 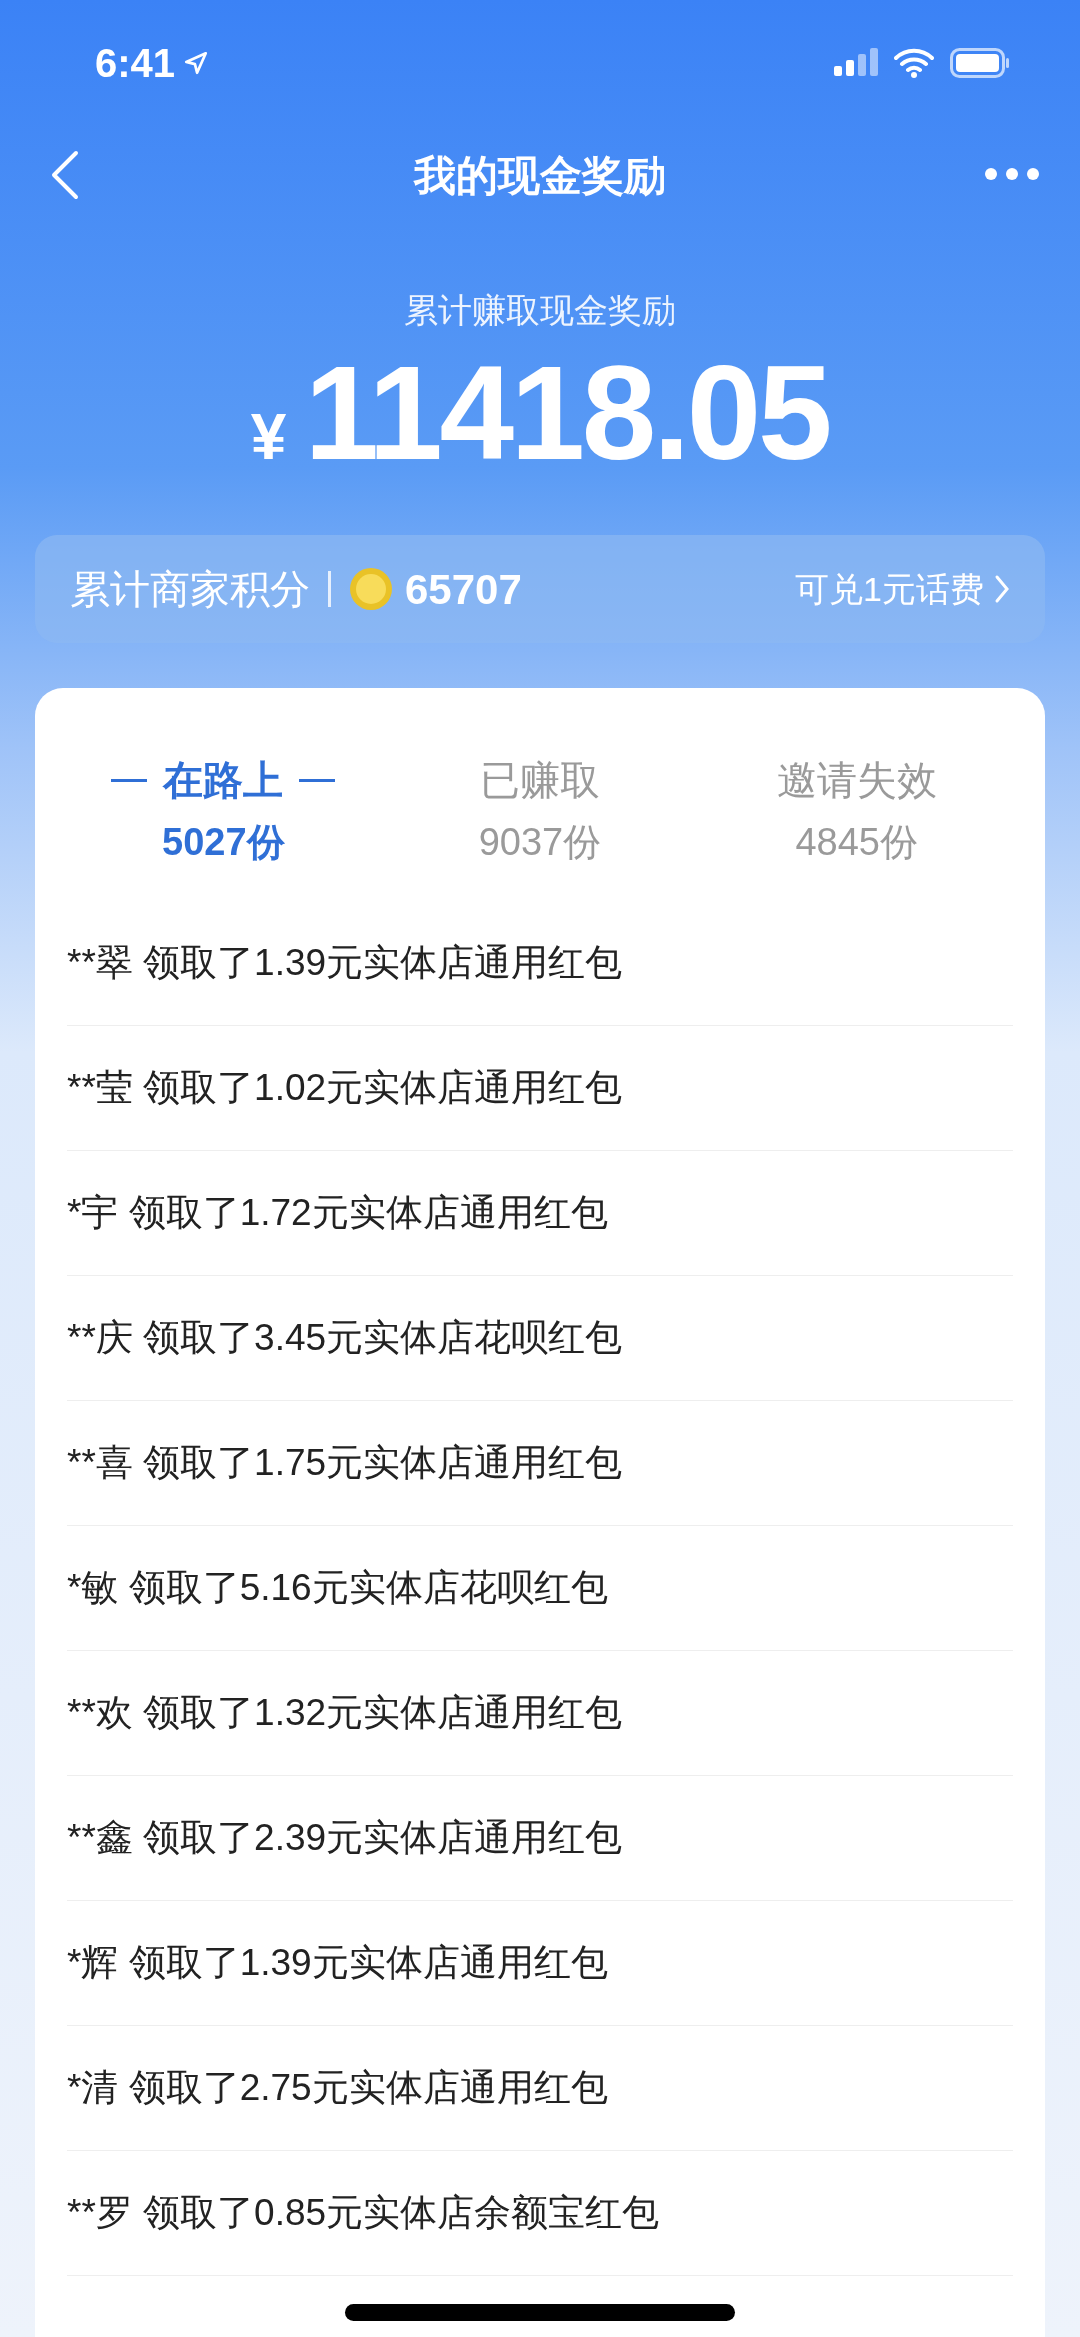 What do you see at coordinates (463, 589) in the screenshot?
I see `points-value: 65707` at bounding box center [463, 589].